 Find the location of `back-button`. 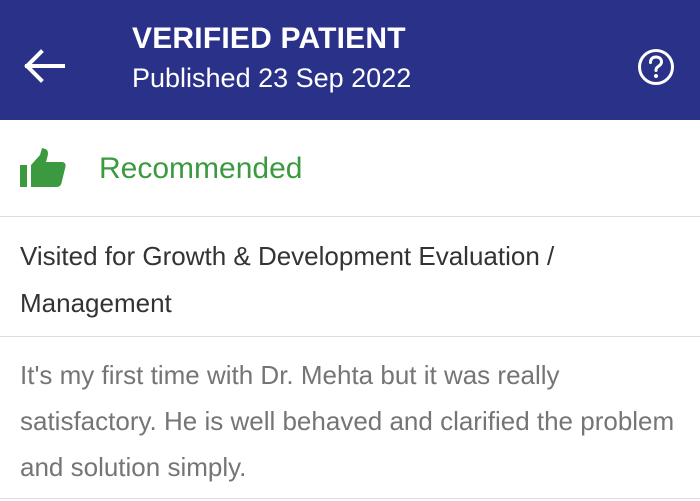

back-button is located at coordinates (44, 66).